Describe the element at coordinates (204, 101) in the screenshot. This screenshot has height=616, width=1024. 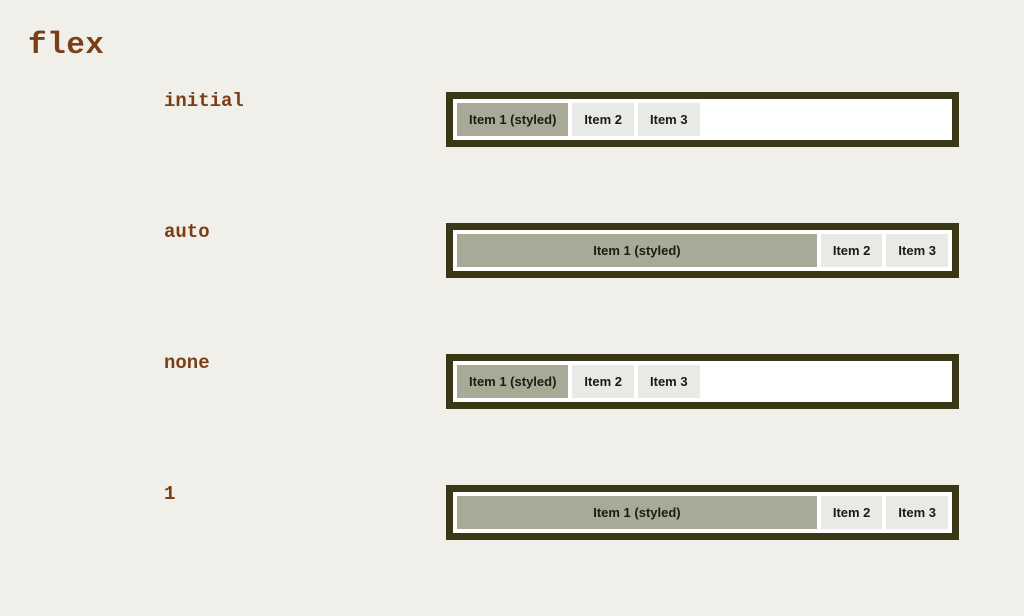
I see `demo-row-label: initial` at that location.